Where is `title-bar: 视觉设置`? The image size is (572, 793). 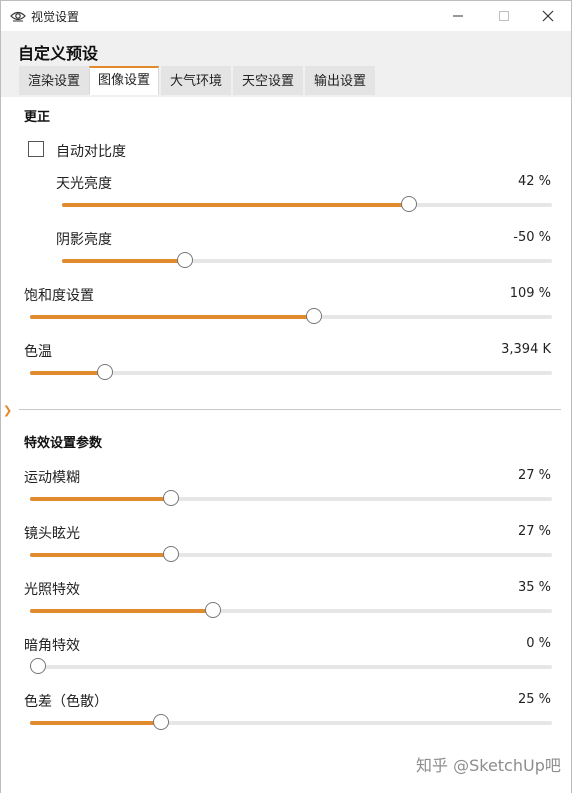 title-bar: 视觉设置 is located at coordinates (286, 16).